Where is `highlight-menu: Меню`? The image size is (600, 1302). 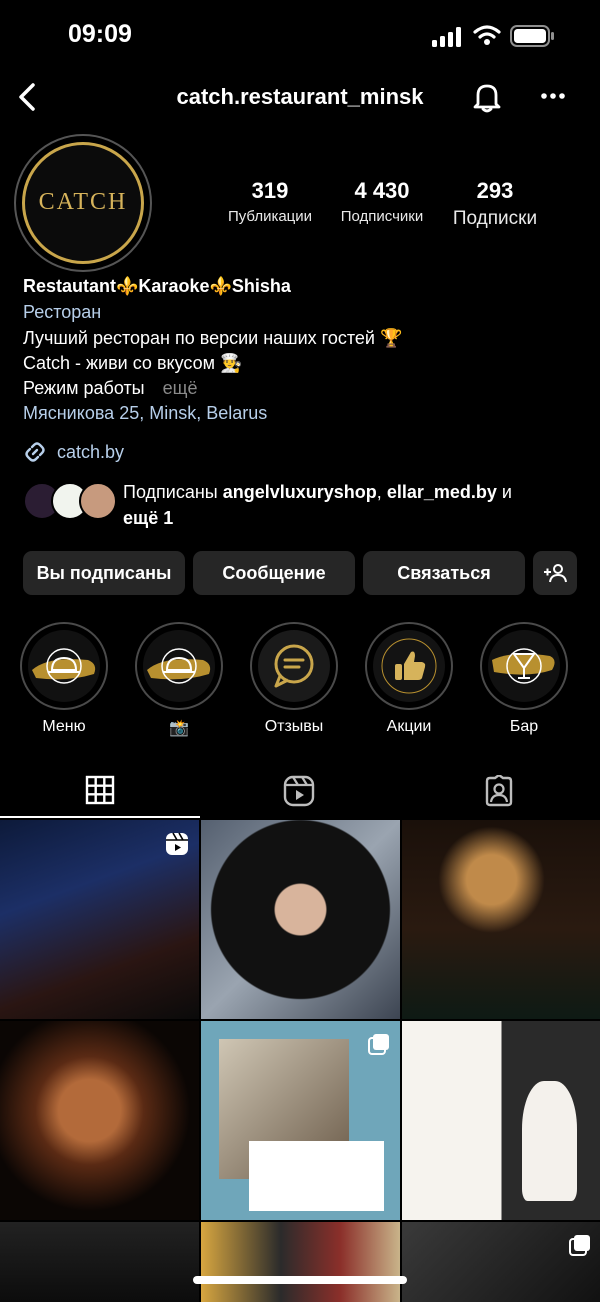
highlight-menu: Меню is located at coordinates (64, 679).